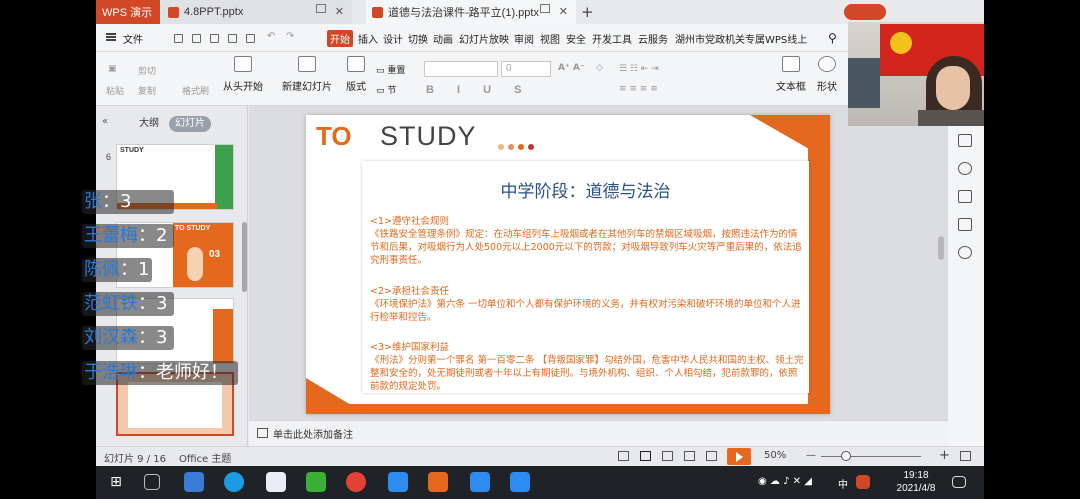 The width and height of the screenshot is (1080, 499). Describe the element at coordinates (550, 38) in the screenshot. I see `menu-view: 视图` at that location.